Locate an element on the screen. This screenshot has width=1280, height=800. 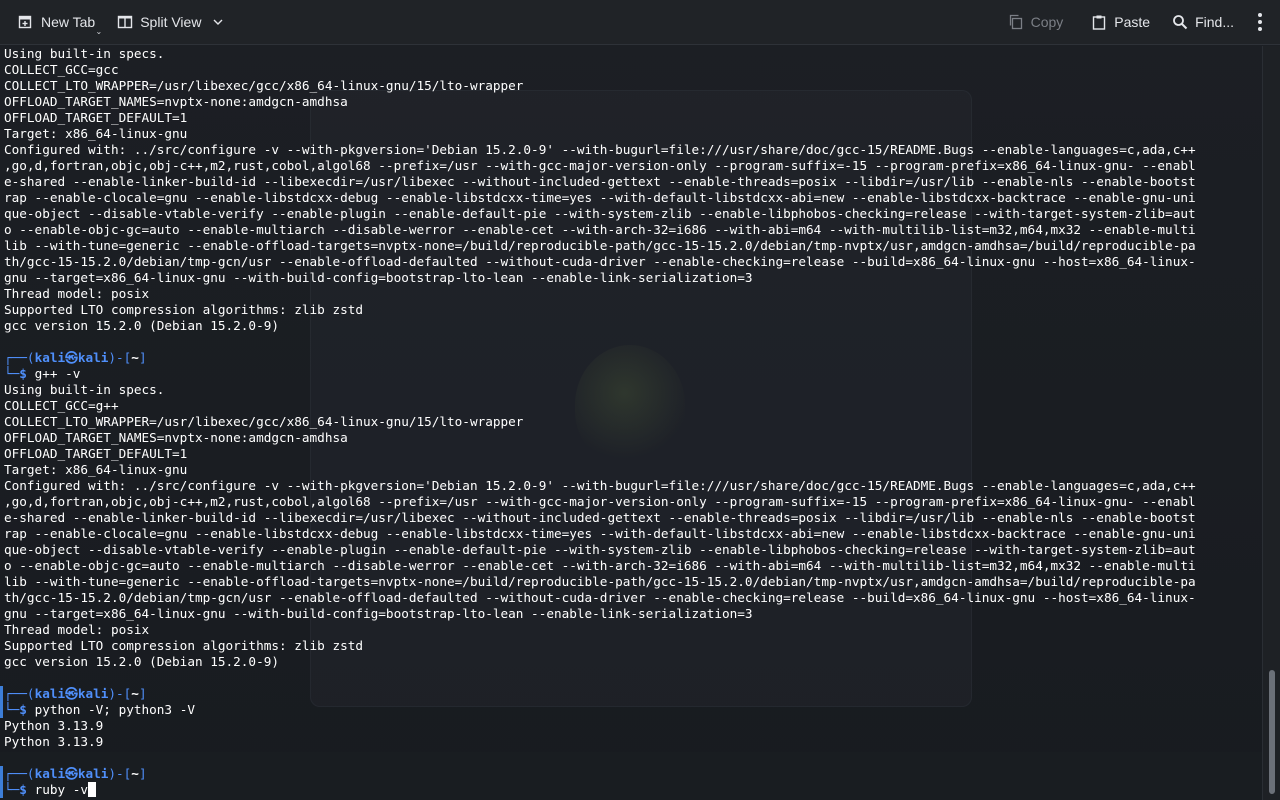
split-view-button: Split View is located at coordinates (170, 22).